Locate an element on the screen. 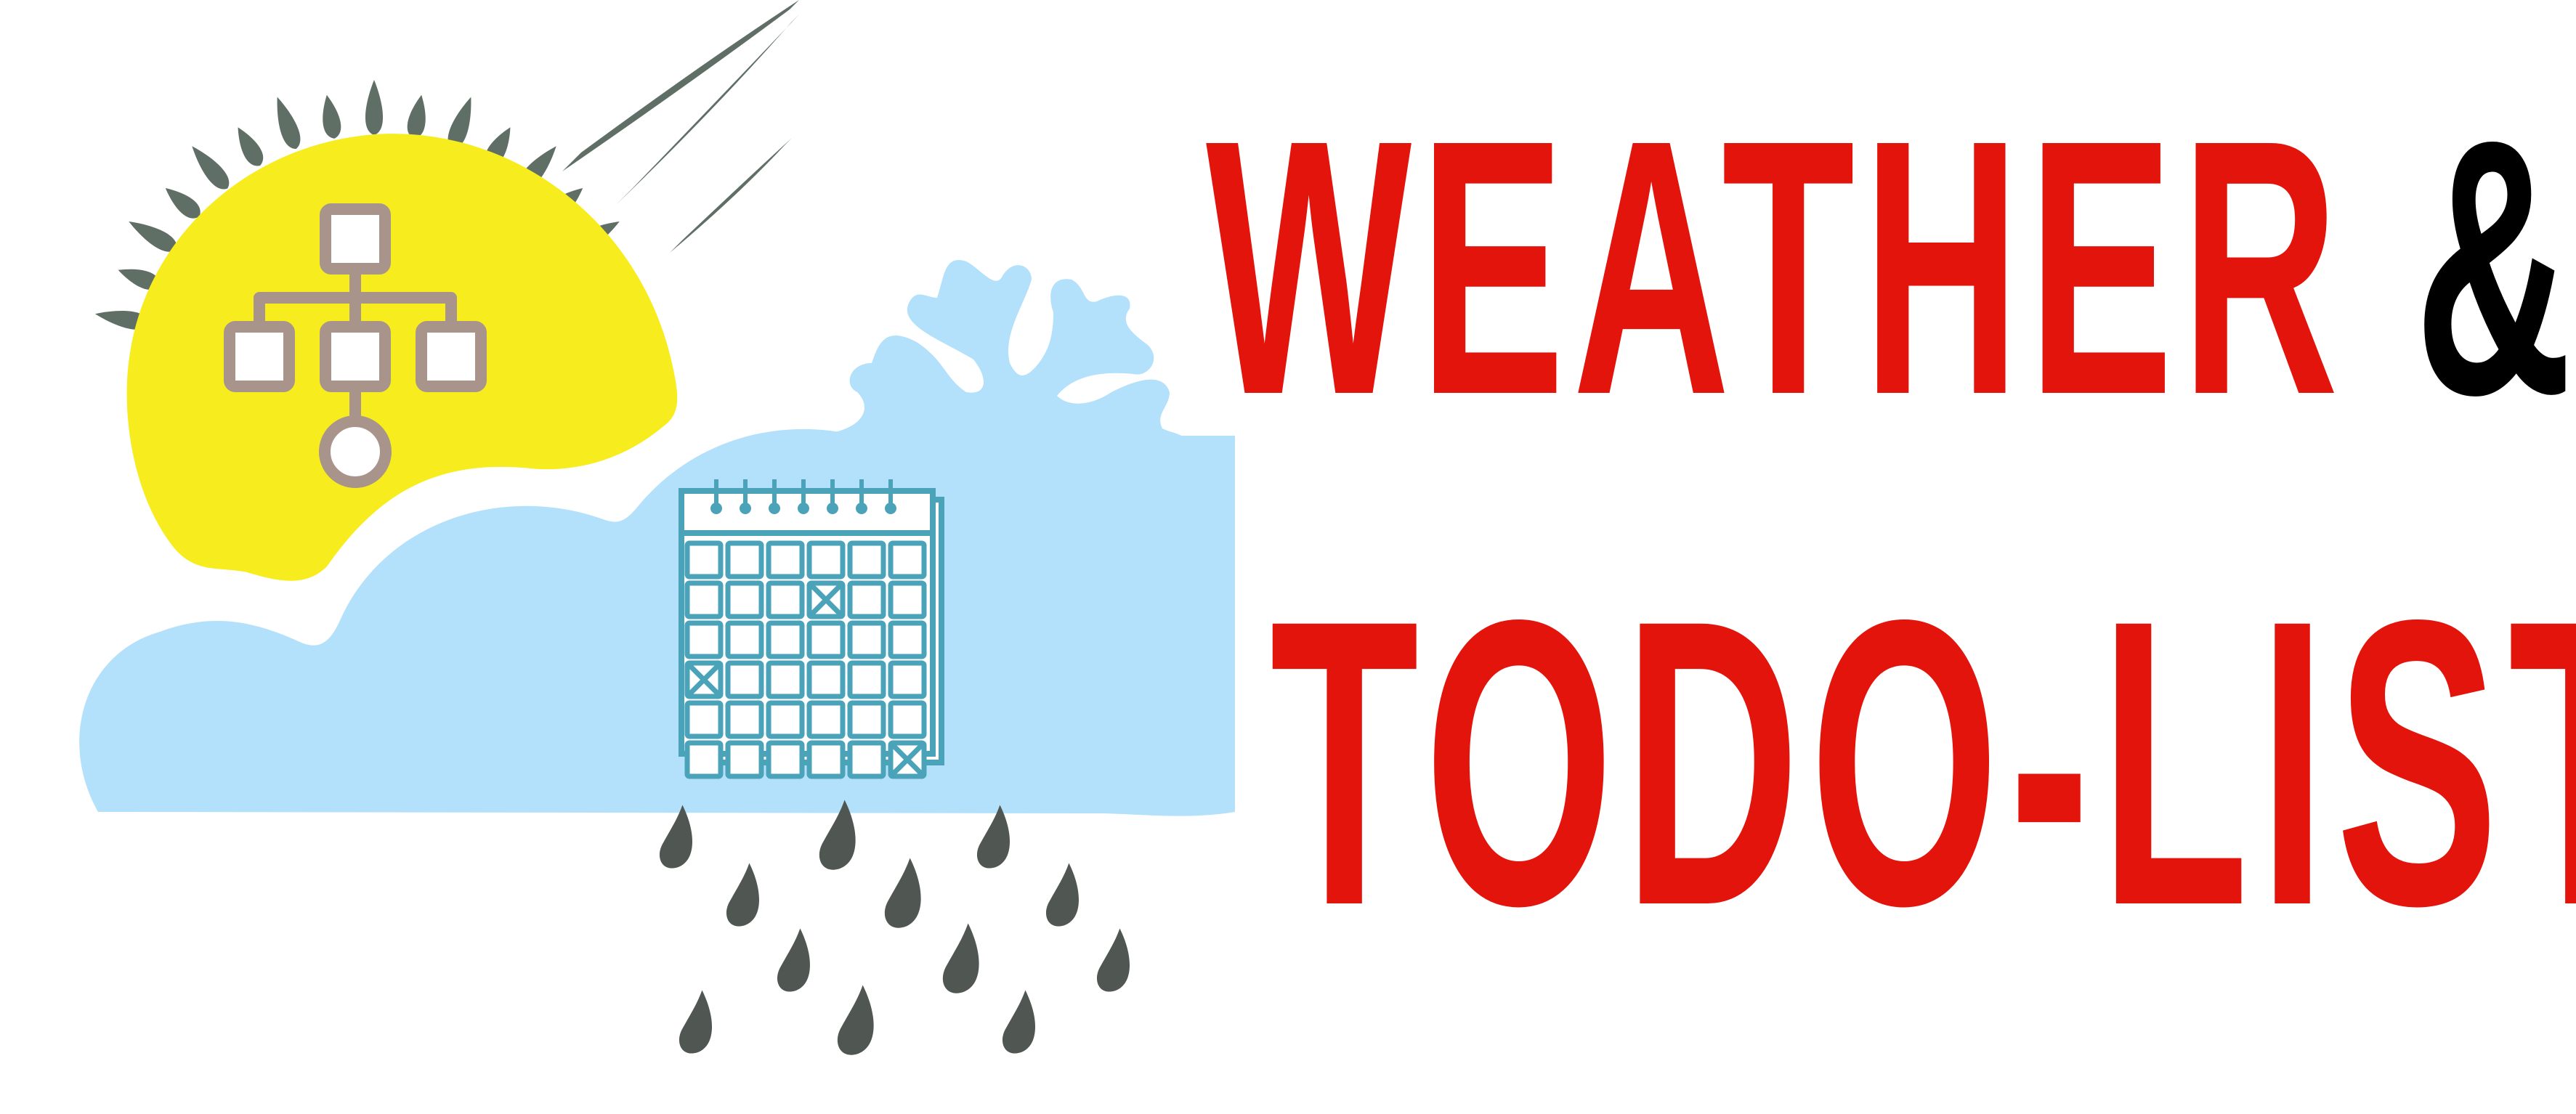 This screenshot has width=2576, height=1114. sun-icon is located at coordinates (402, 357).